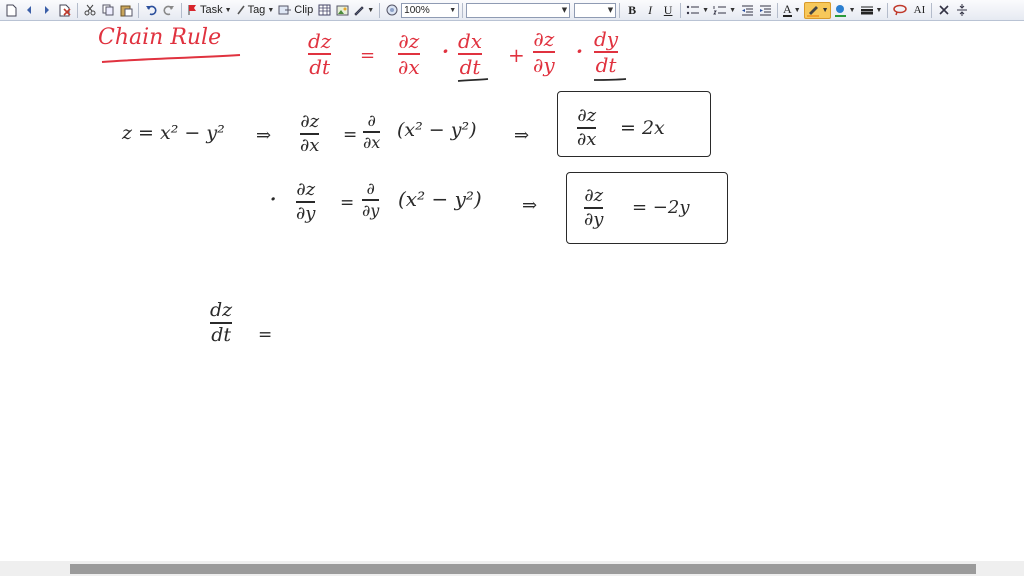 The height and width of the screenshot is (576, 1024). Describe the element at coordinates (347, 203) in the screenshot. I see `equals-2: =` at that location.